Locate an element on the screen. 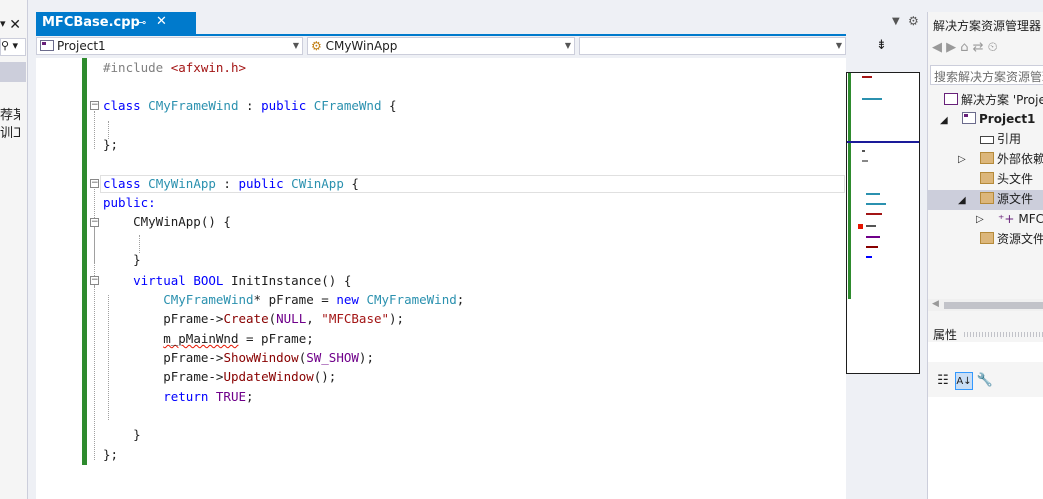 The height and width of the screenshot is (499, 1043). solution-search-input: 搜索解决方案资源管理器 is located at coordinates (986, 75).